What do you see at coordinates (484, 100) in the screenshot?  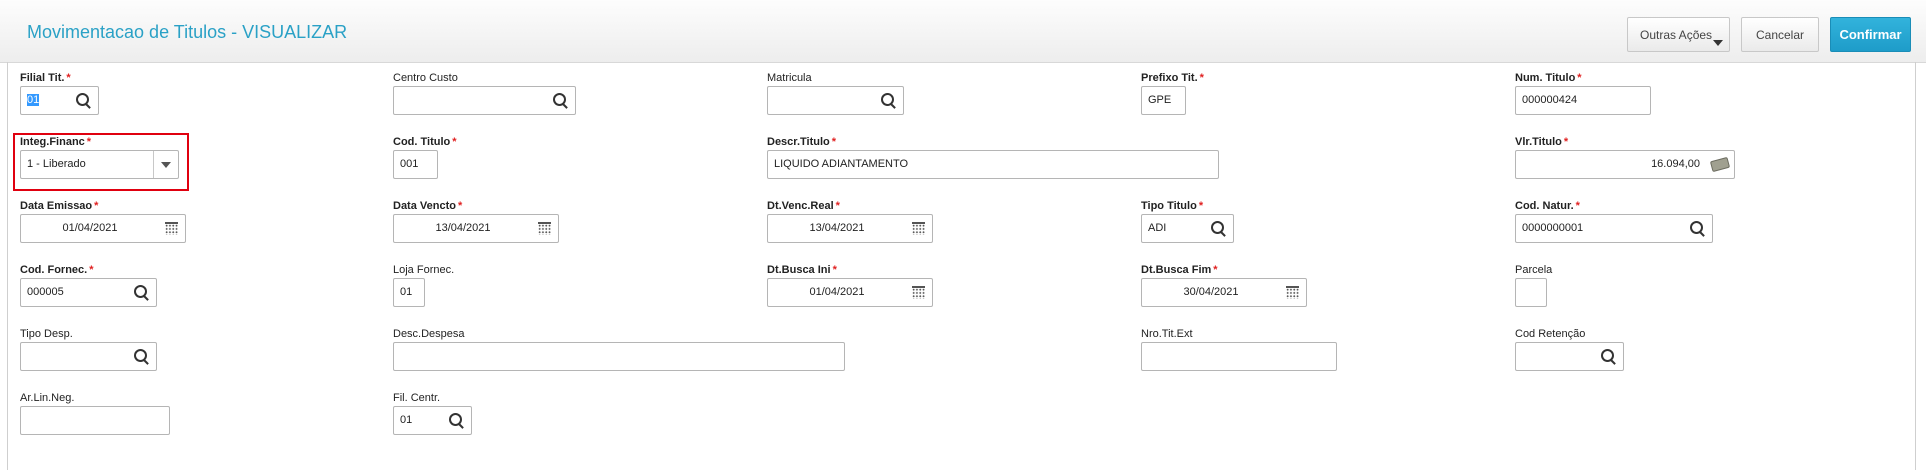 I see `centro-custo-input` at bounding box center [484, 100].